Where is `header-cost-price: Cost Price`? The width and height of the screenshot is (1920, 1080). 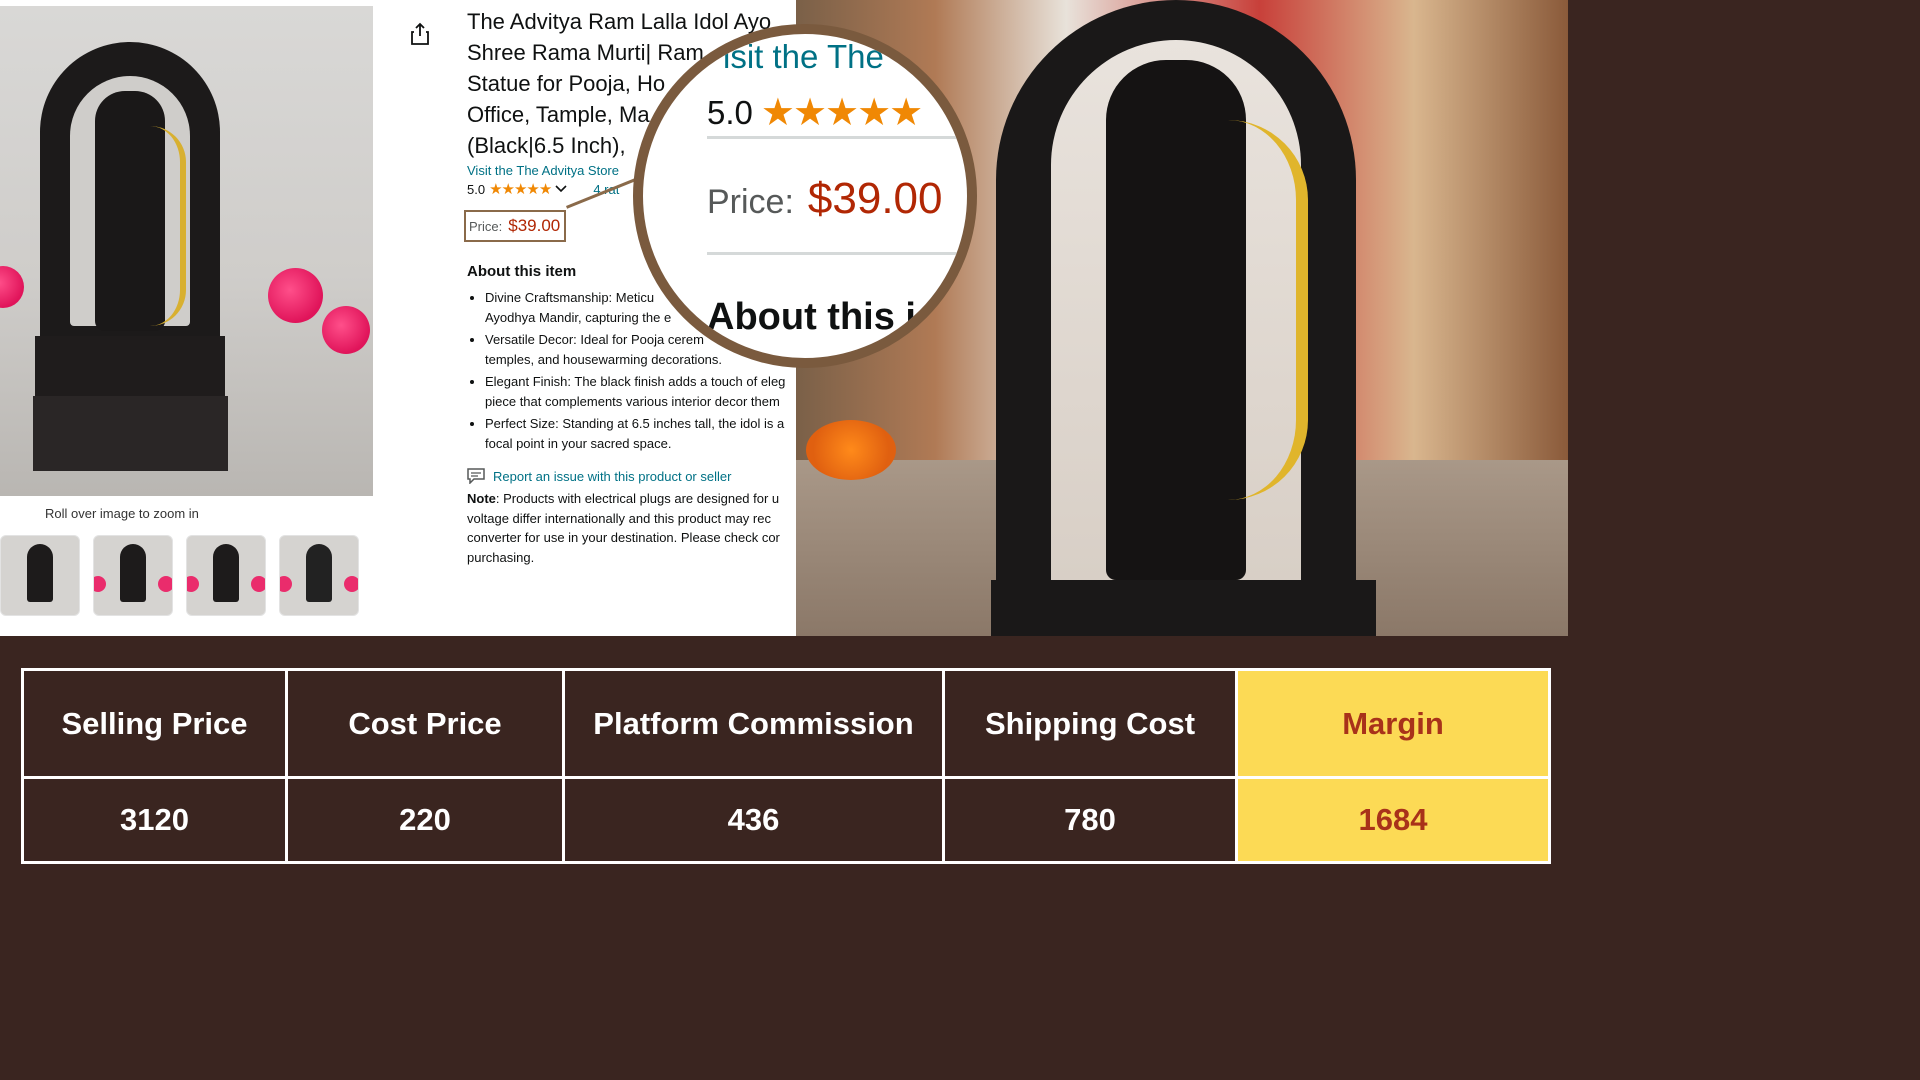 header-cost-price: Cost Price is located at coordinates (425, 723).